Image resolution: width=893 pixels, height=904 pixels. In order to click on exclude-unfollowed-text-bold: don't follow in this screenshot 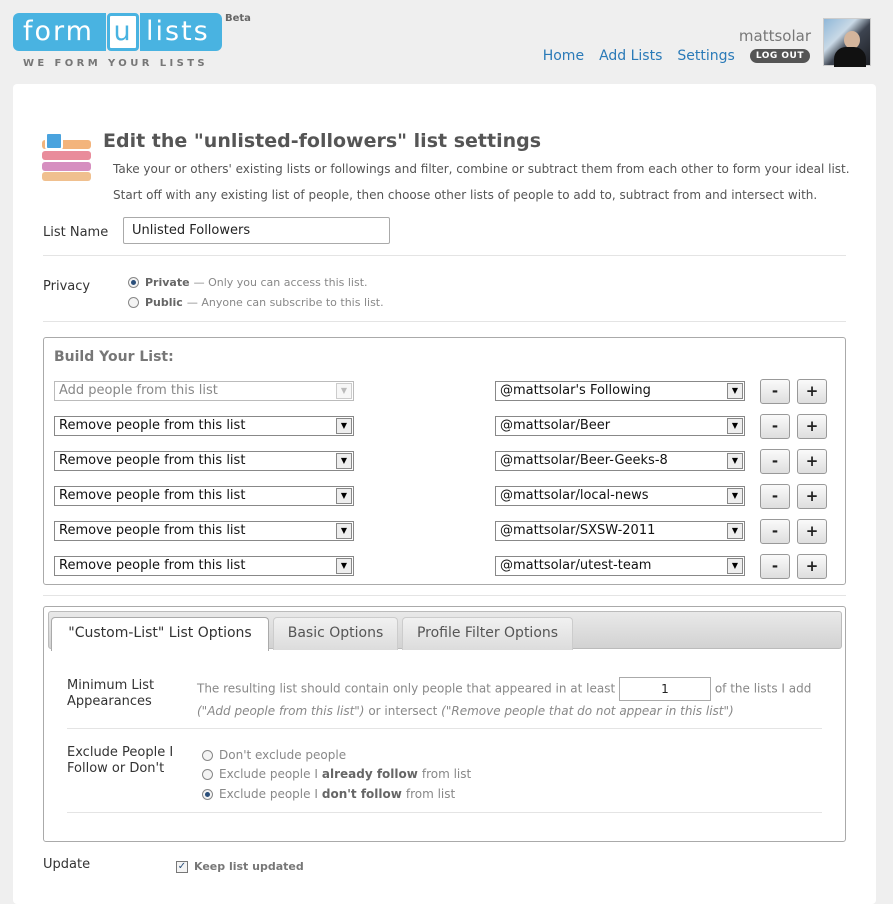, I will do `click(361, 794)`.